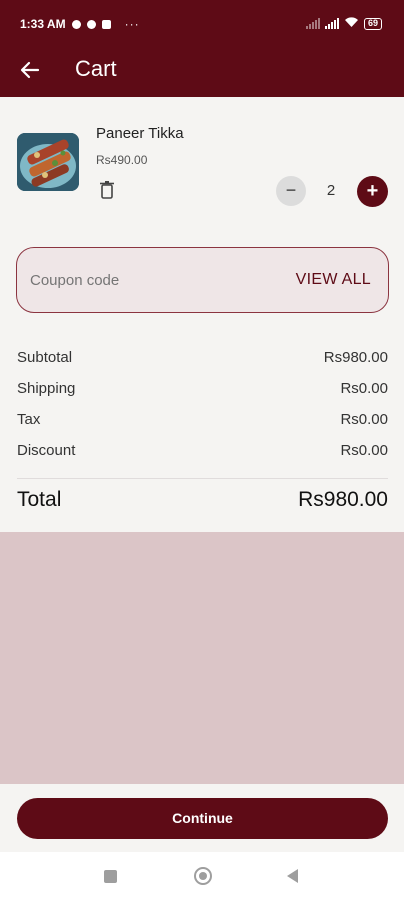 The width and height of the screenshot is (404, 900). I want to click on coupon-input: Coupon code, so click(74, 280).